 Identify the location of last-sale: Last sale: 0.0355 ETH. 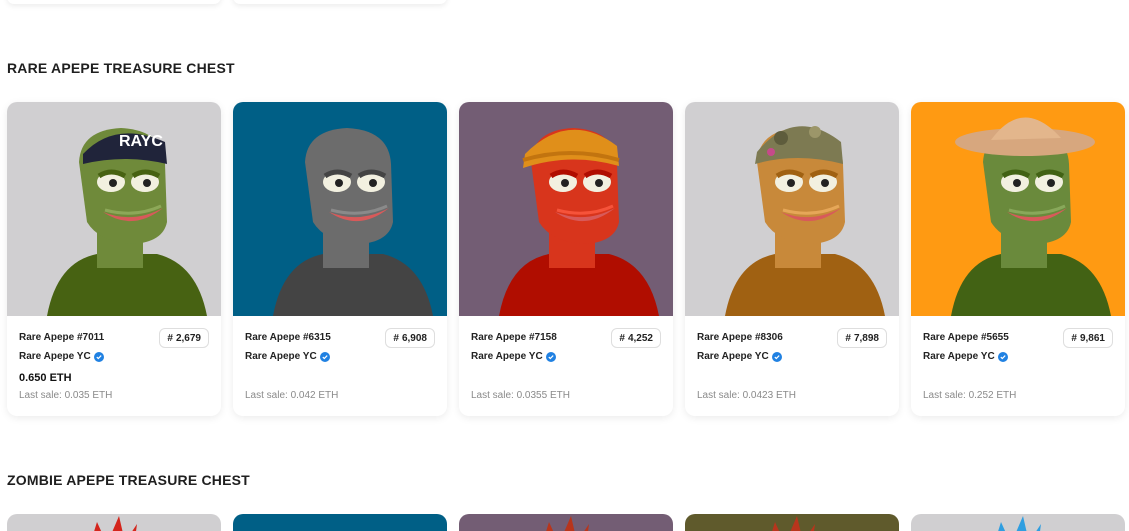
(520, 395).